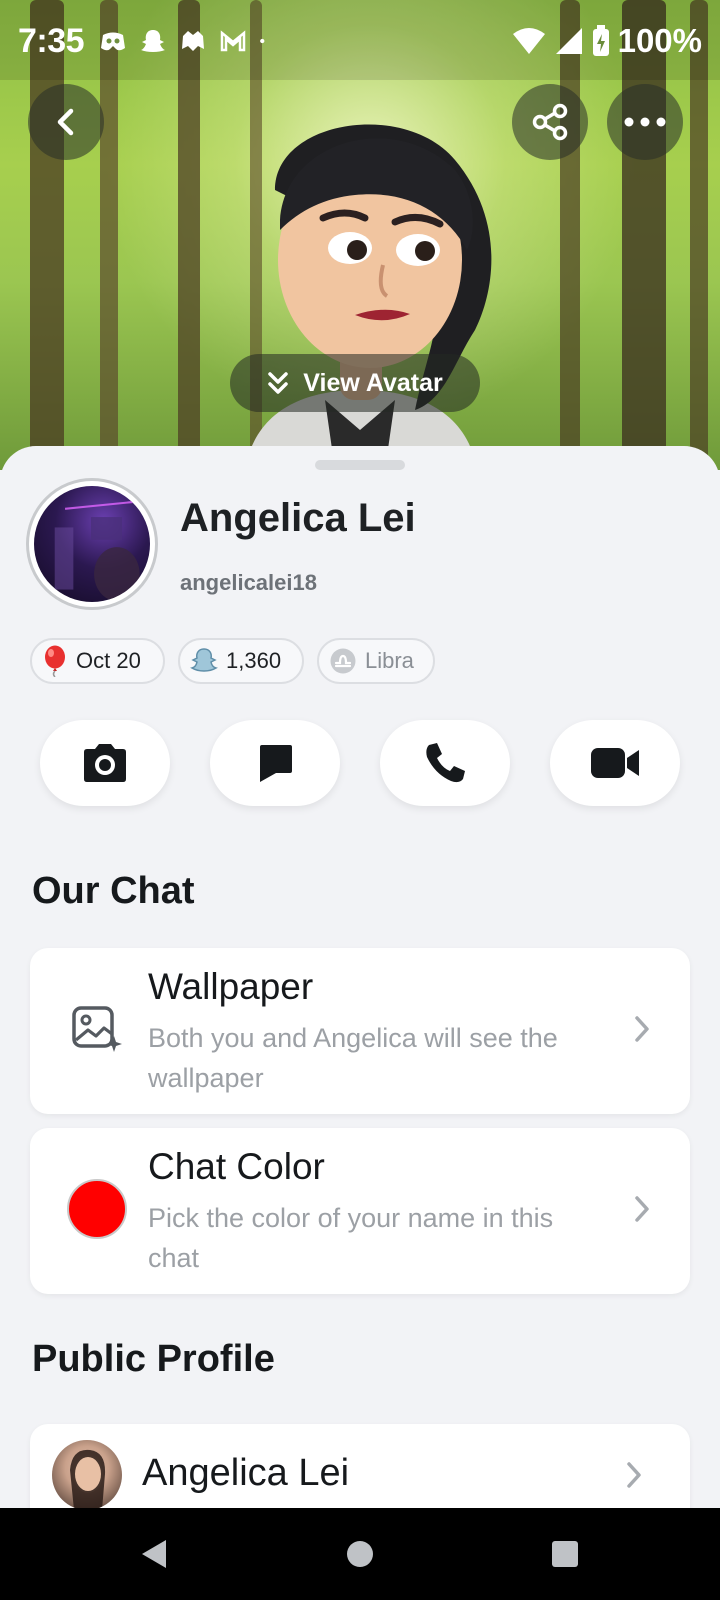 The image size is (720, 1600). I want to click on more-options-button, so click(645, 122).